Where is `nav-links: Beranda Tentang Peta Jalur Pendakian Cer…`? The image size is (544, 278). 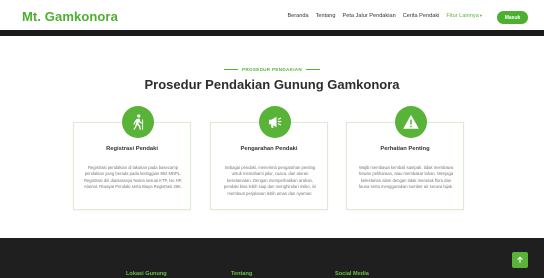 nav-links: Beranda Tentang Peta Jalur Pendakian Cer… is located at coordinates (384, 16).